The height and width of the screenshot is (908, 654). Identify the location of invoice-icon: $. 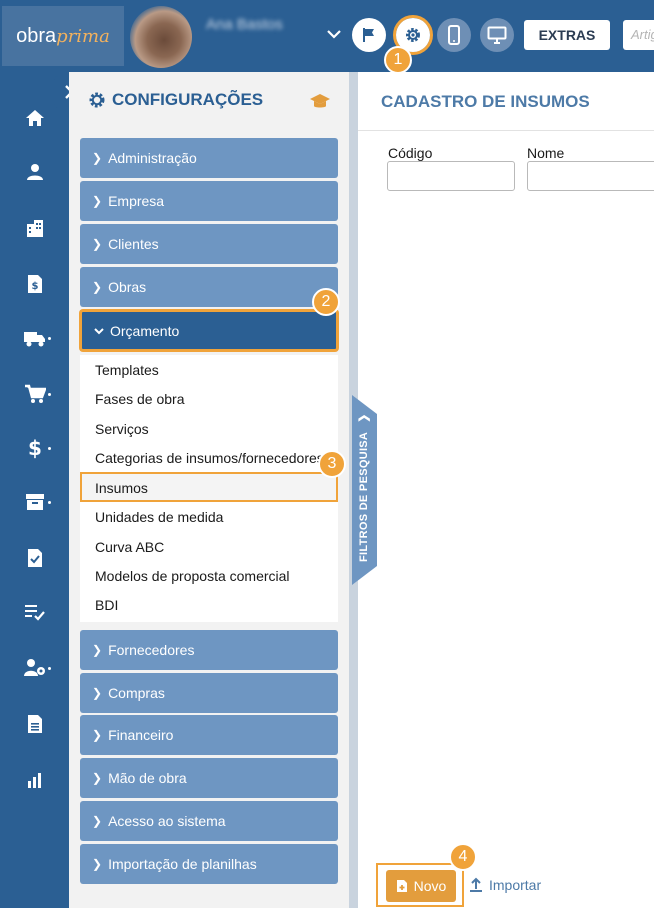
(34, 284).